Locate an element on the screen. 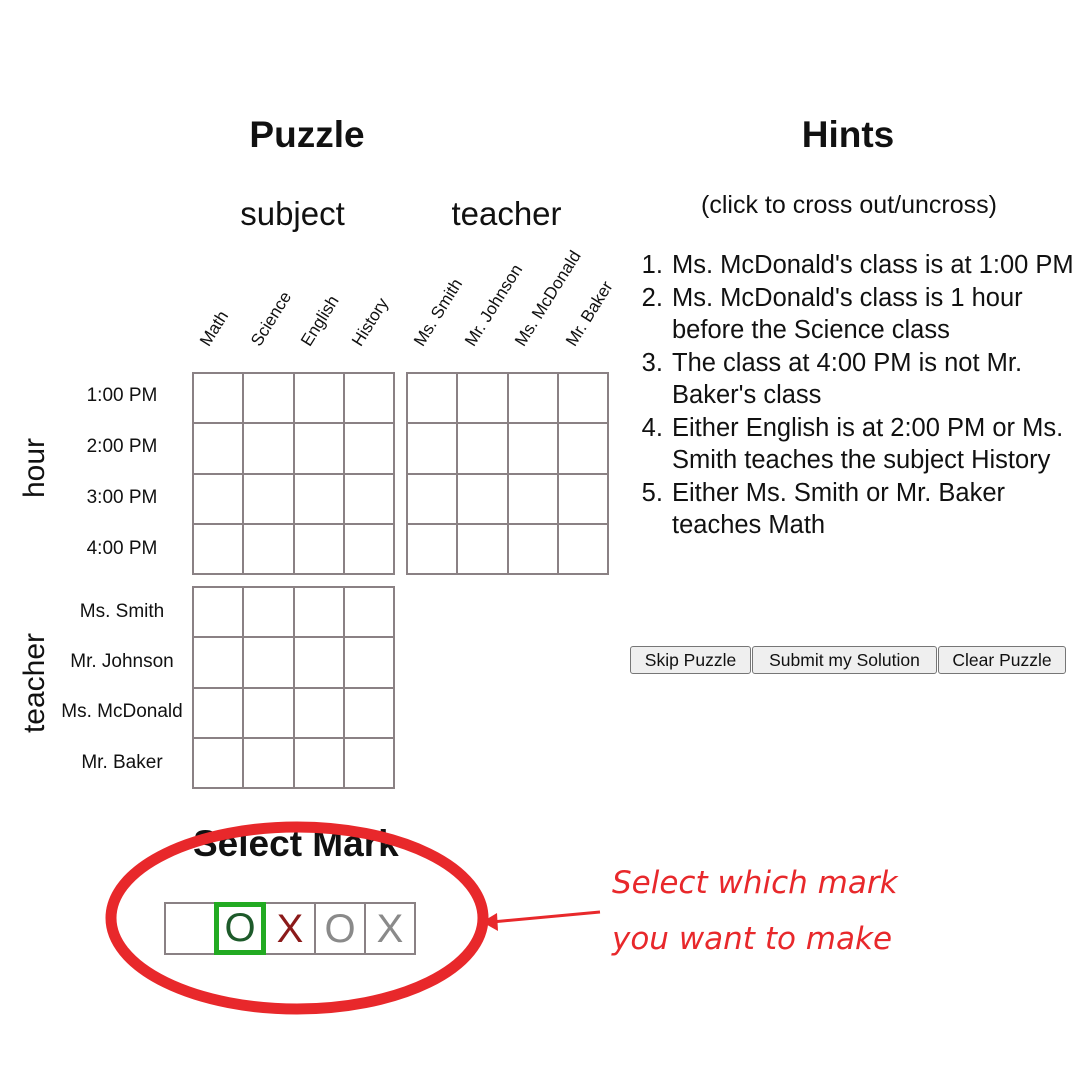  submit-solution-button: Submit my Solution is located at coordinates (844, 660).